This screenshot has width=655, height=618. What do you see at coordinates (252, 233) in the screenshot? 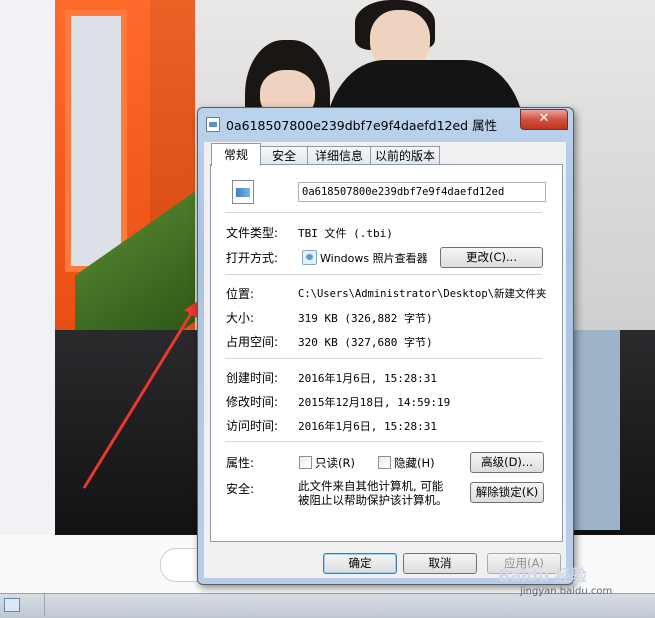
I see `file-type-label: 文件类型:` at bounding box center [252, 233].